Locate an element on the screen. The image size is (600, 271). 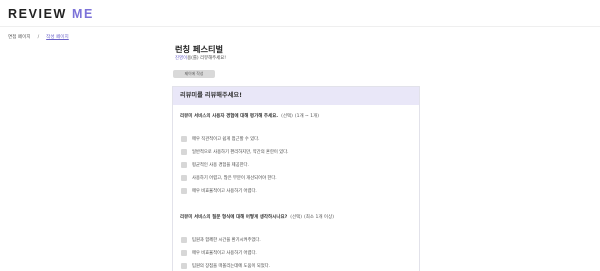
logo-text-me: ME is located at coordinates (83, 14).